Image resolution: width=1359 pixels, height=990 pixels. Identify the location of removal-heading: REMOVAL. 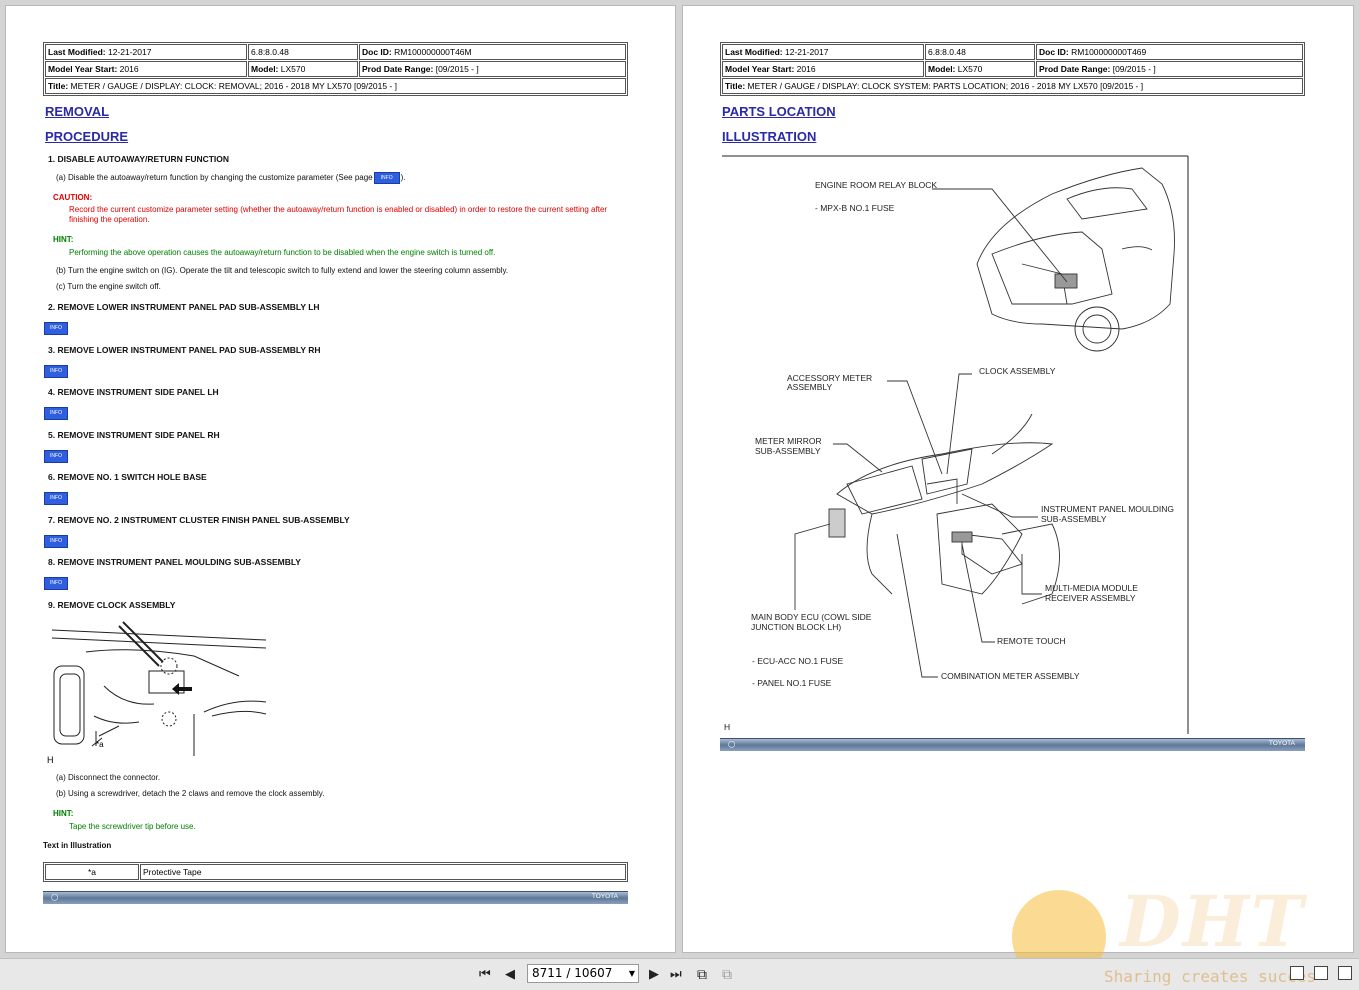
(77, 111).